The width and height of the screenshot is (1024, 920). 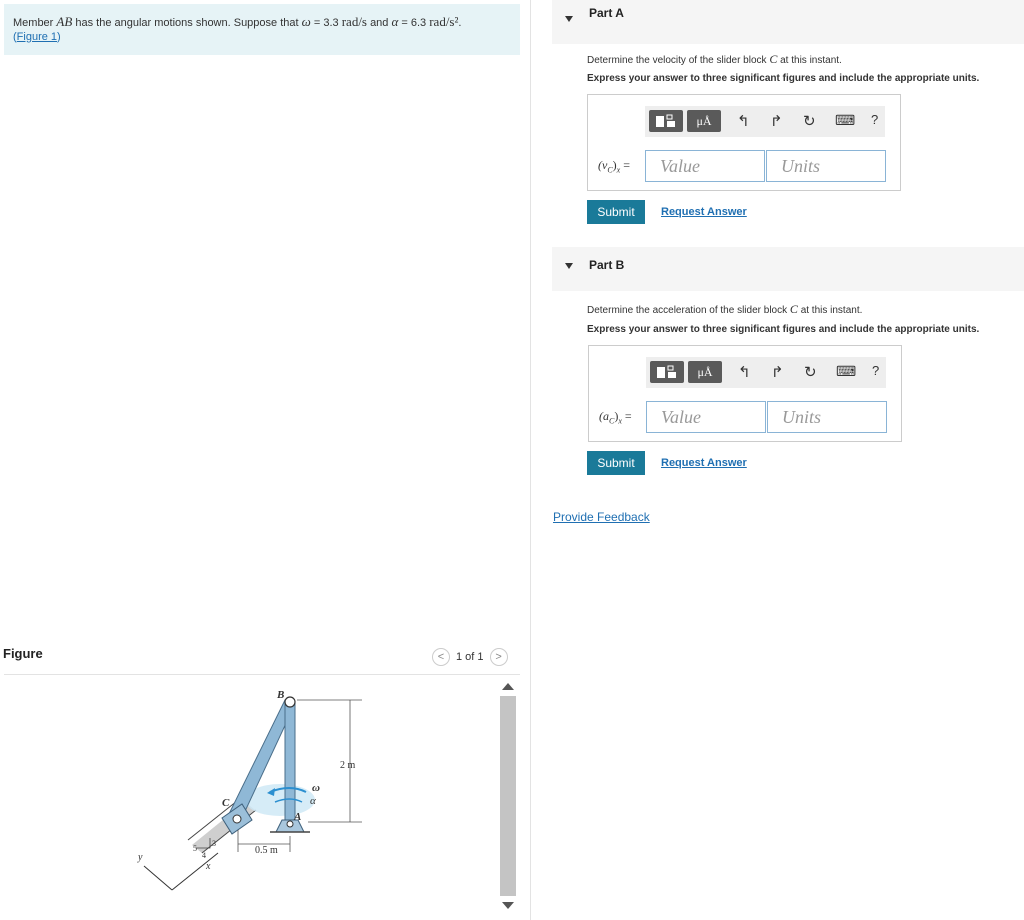 What do you see at coordinates (616, 212) in the screenshot?
I see `part-a-submit-button: Submit` at bounding box center [616, 212].